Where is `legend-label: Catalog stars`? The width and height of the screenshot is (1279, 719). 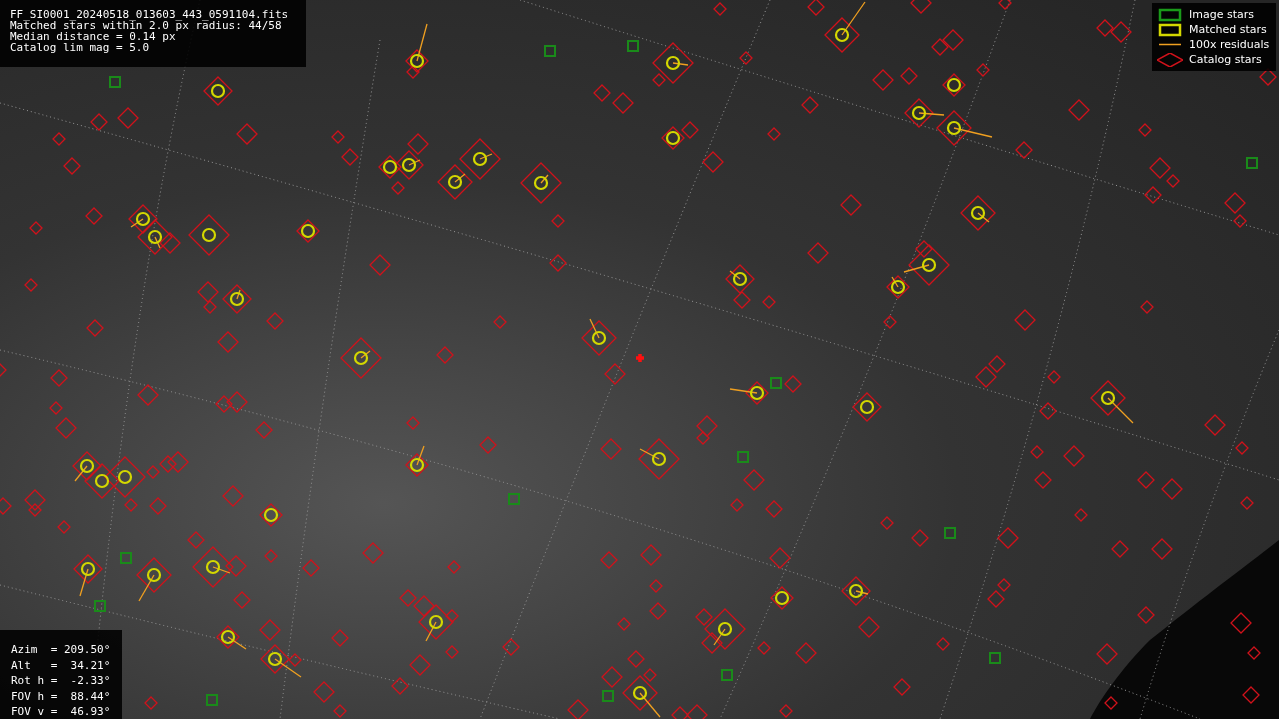
legend-label: Catalog stars is located at coordinates (1225, 59).